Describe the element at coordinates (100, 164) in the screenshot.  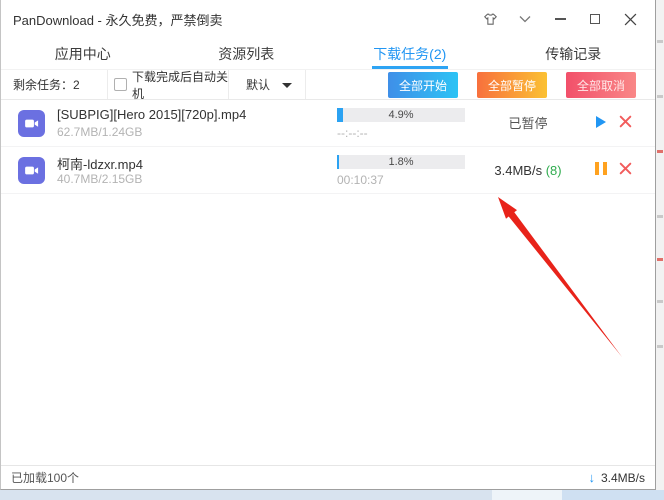
I see `file-name: 柯南-ldzxr.mp4` at that location.